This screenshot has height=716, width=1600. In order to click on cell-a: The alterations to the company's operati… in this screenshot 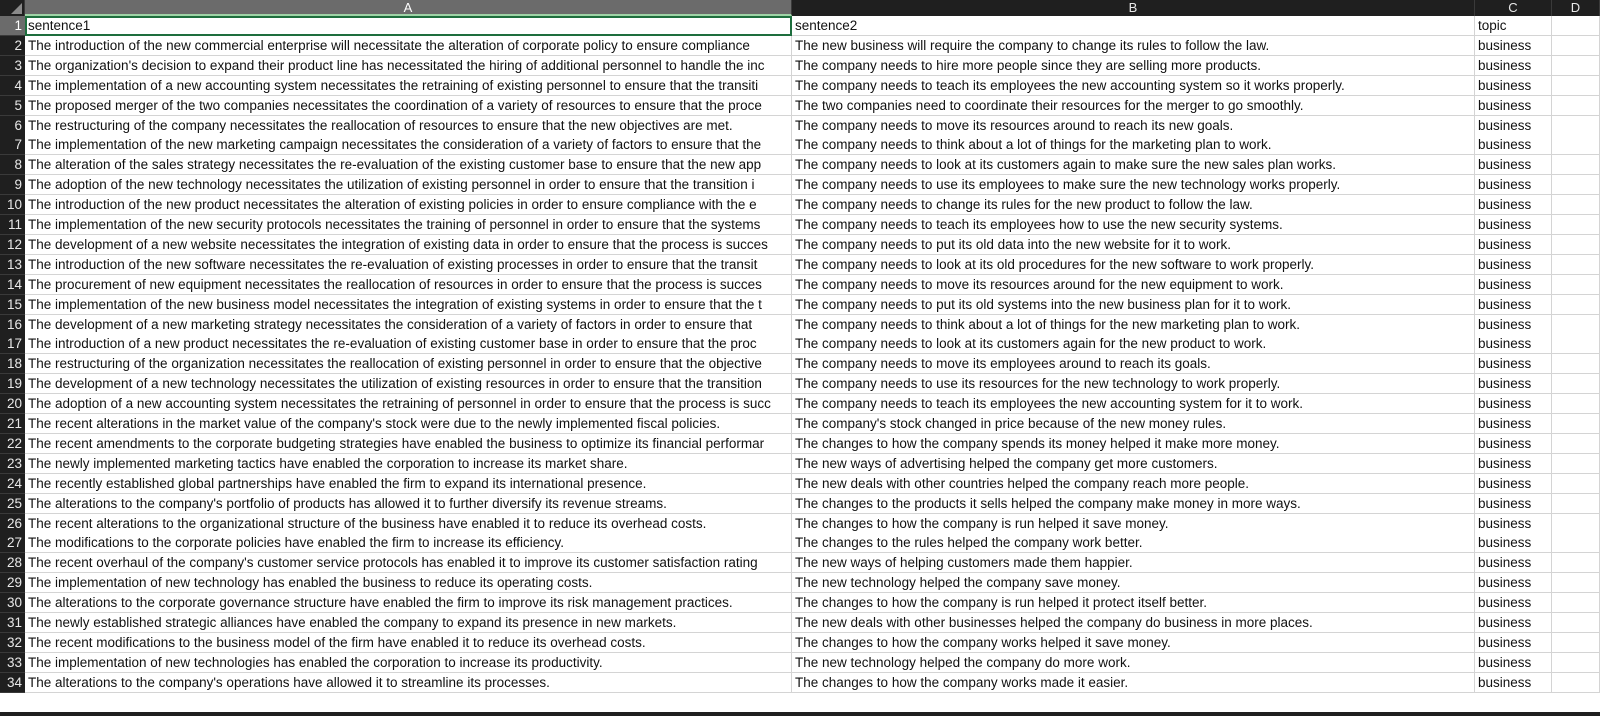, I will do `click(408, 682)`.